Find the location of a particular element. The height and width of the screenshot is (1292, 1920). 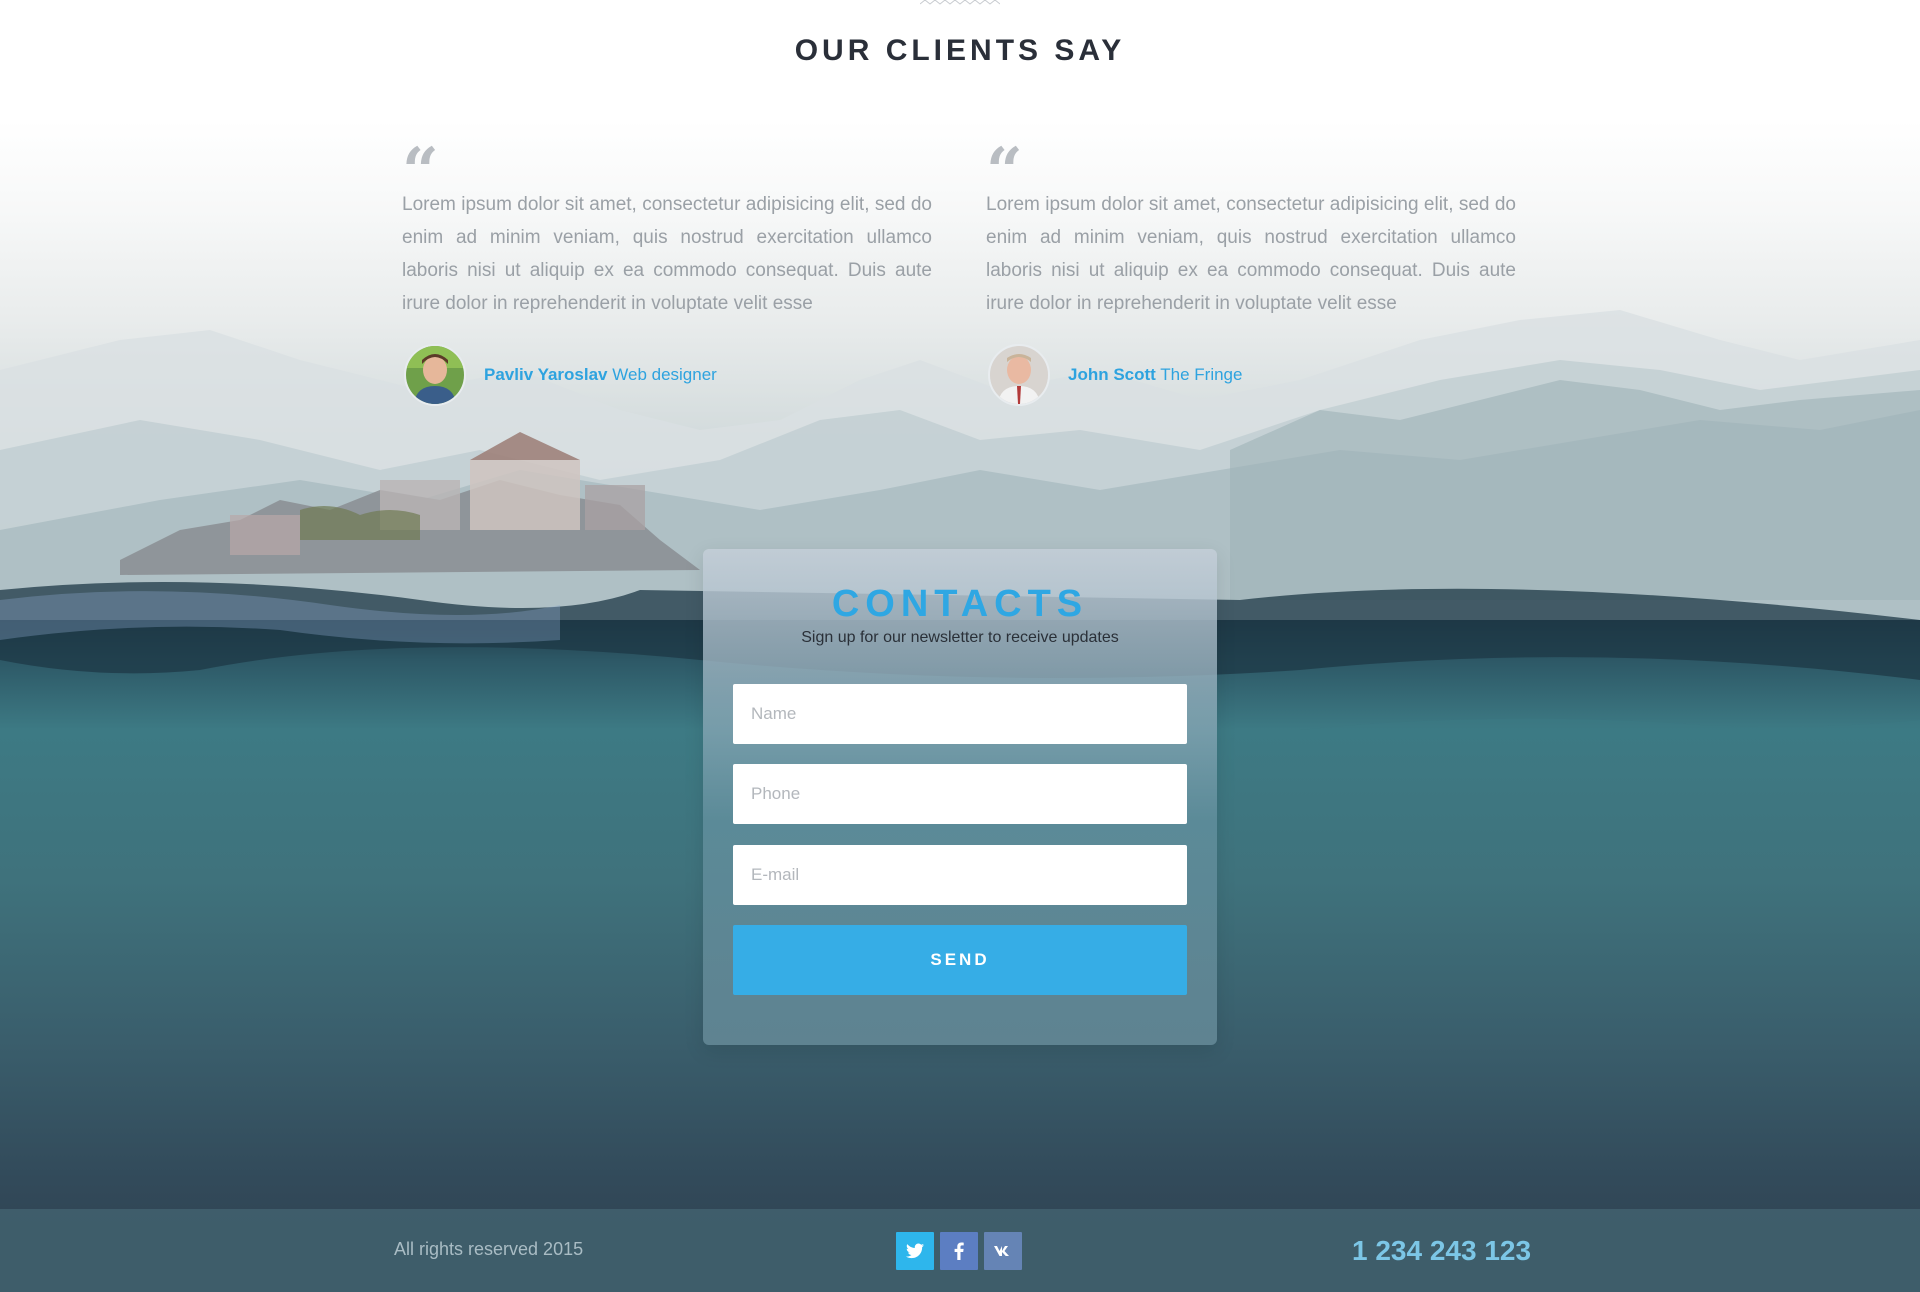

author-name-line: John Scott The Fringe is located at coordinates (1155, 375).